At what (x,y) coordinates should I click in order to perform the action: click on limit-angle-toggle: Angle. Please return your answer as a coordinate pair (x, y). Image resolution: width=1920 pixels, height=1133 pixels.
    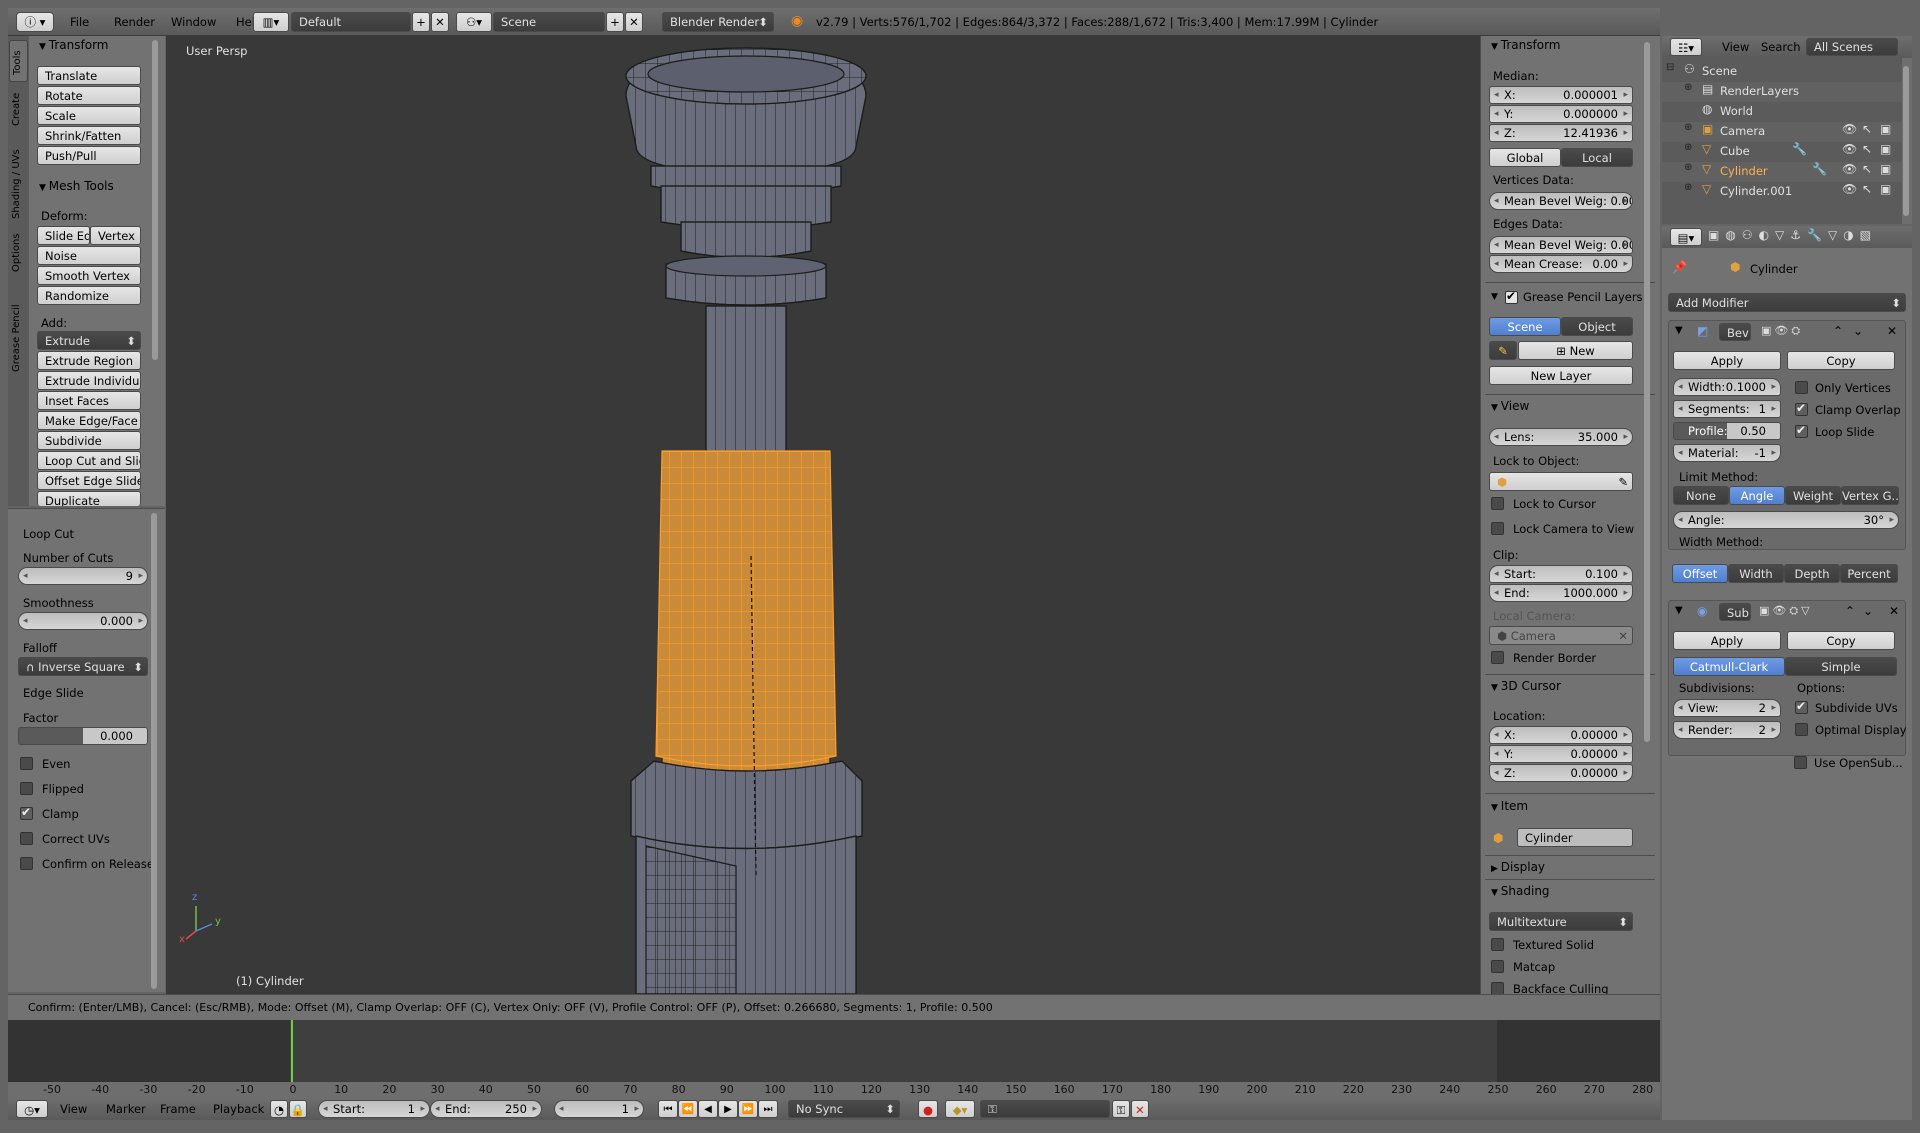
    Looking at the image, I should click on (1757, 495).